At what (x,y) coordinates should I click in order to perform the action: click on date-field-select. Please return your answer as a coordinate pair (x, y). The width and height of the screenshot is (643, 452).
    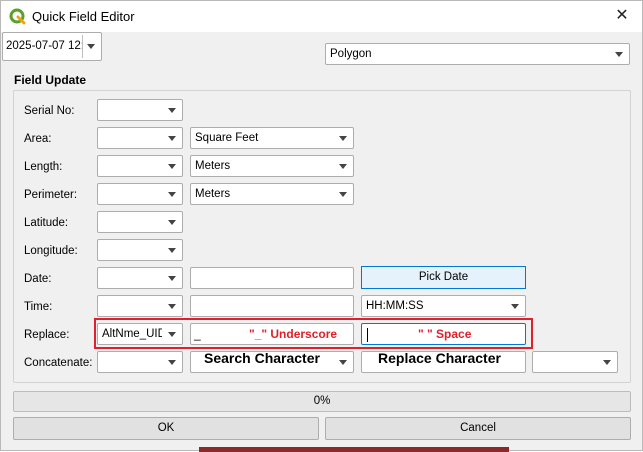
    Looking at the image, I should click on (140, 278).